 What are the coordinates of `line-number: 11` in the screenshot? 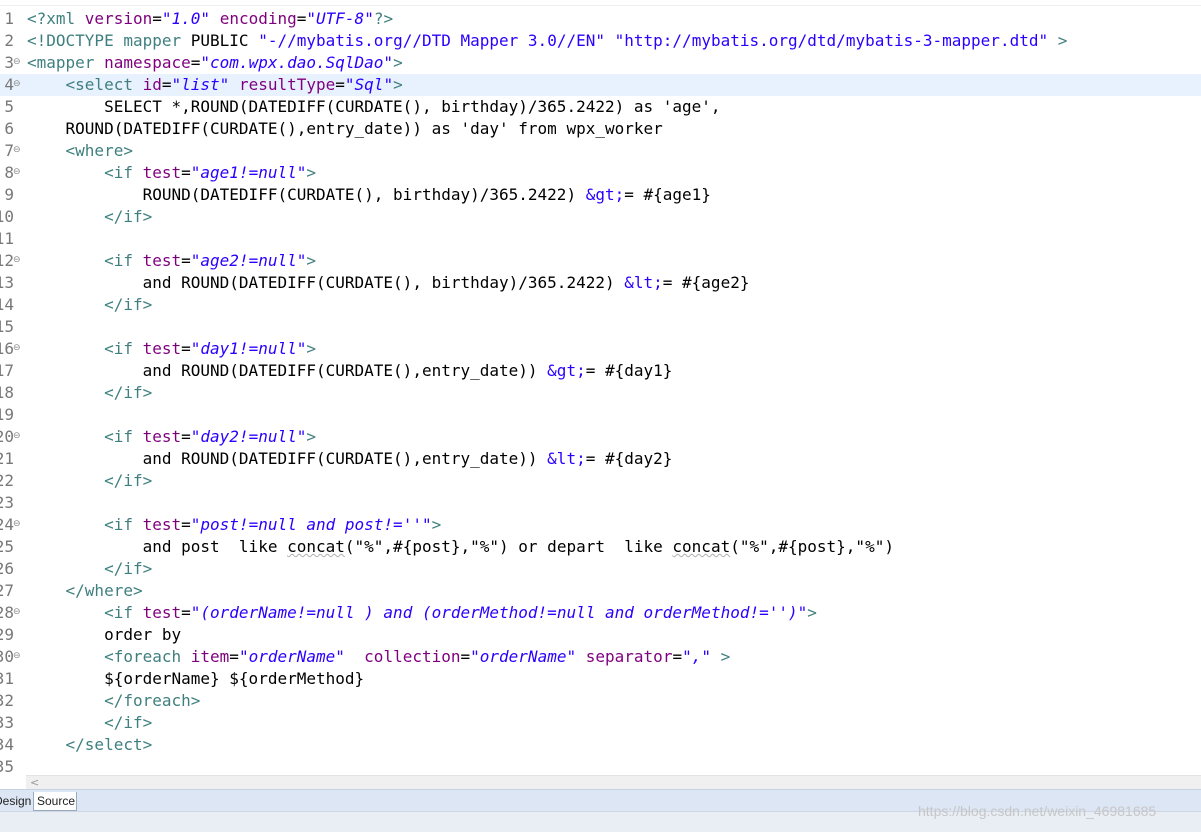 It's located at (7, 238).